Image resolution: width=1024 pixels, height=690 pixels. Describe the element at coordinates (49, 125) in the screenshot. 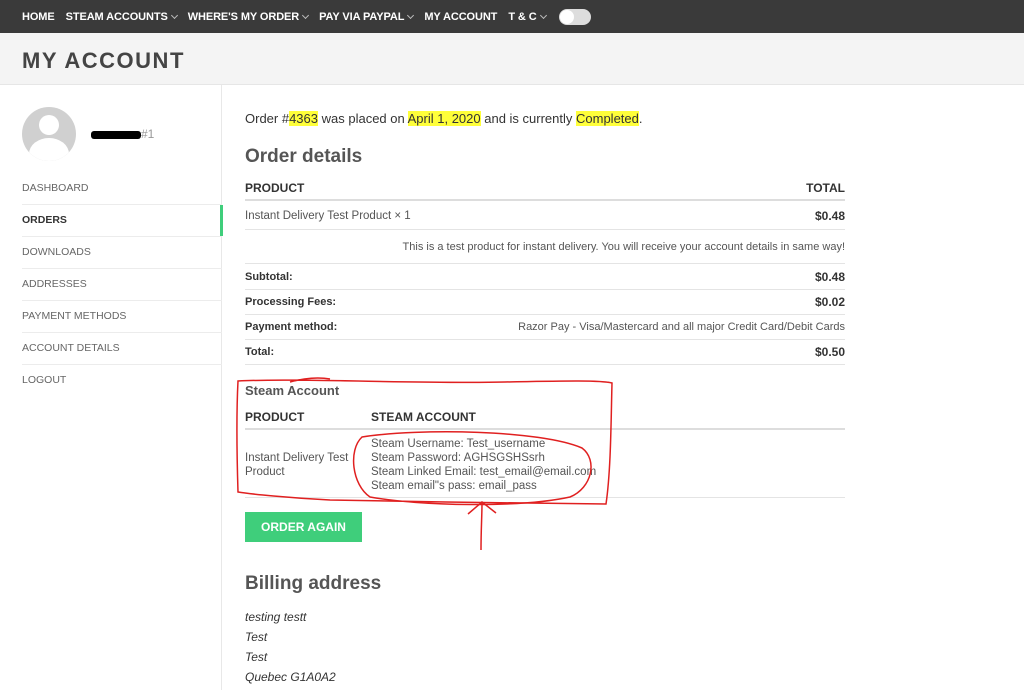

I see `avatar-head-shape` at that location.